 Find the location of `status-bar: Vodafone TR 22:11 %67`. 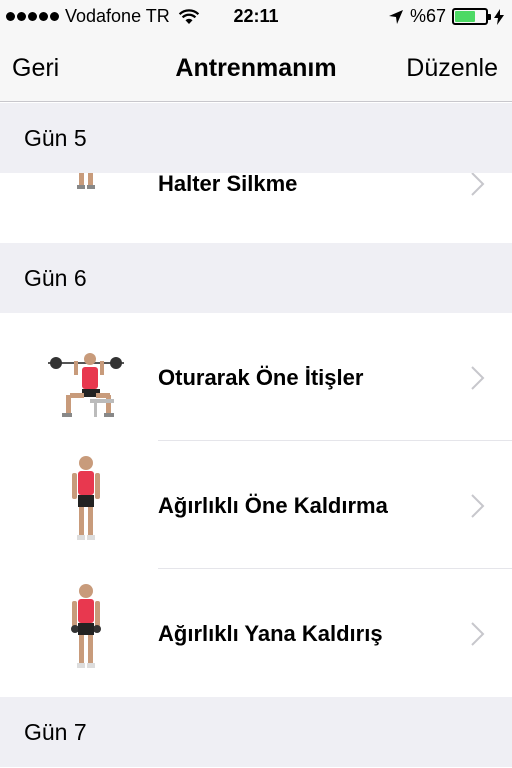

status-bar: Vodafone TR 22:11 %67 is located at coordinates (256, 17).